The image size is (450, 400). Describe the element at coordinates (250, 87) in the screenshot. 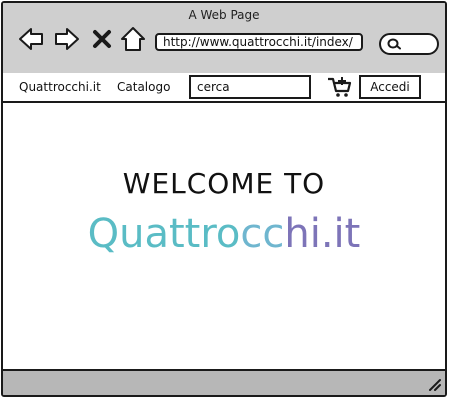

I see `site-search-input` at that location.